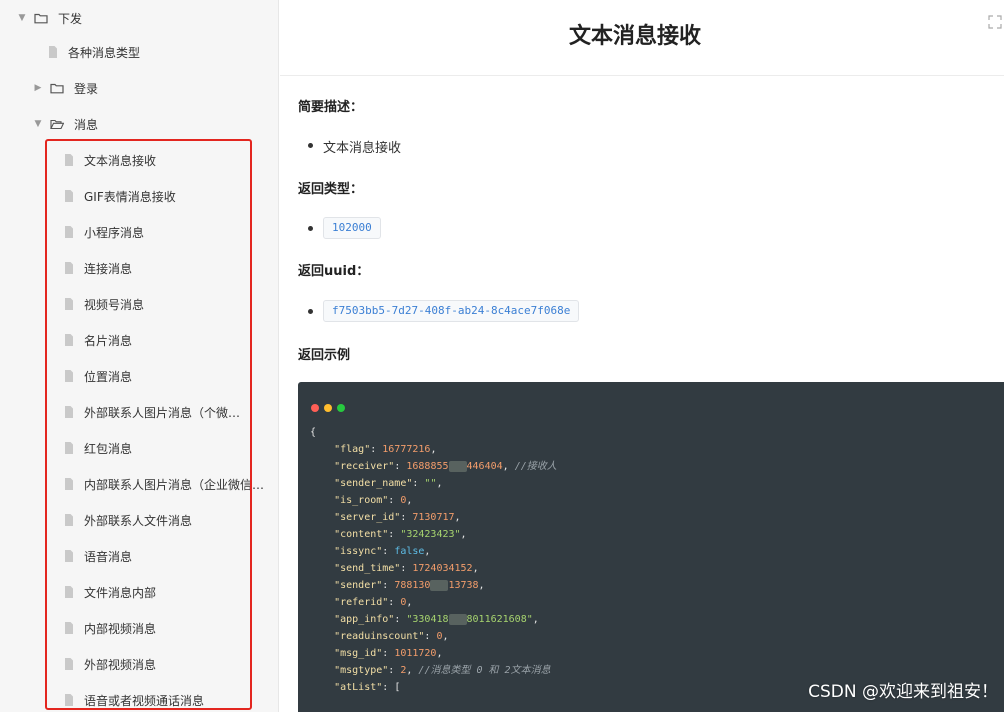 The height and width of the screenshot is (712, 1004). Describe the element at coordinates (397, 687) in the screenshot. I see `json-value: [` at that location.